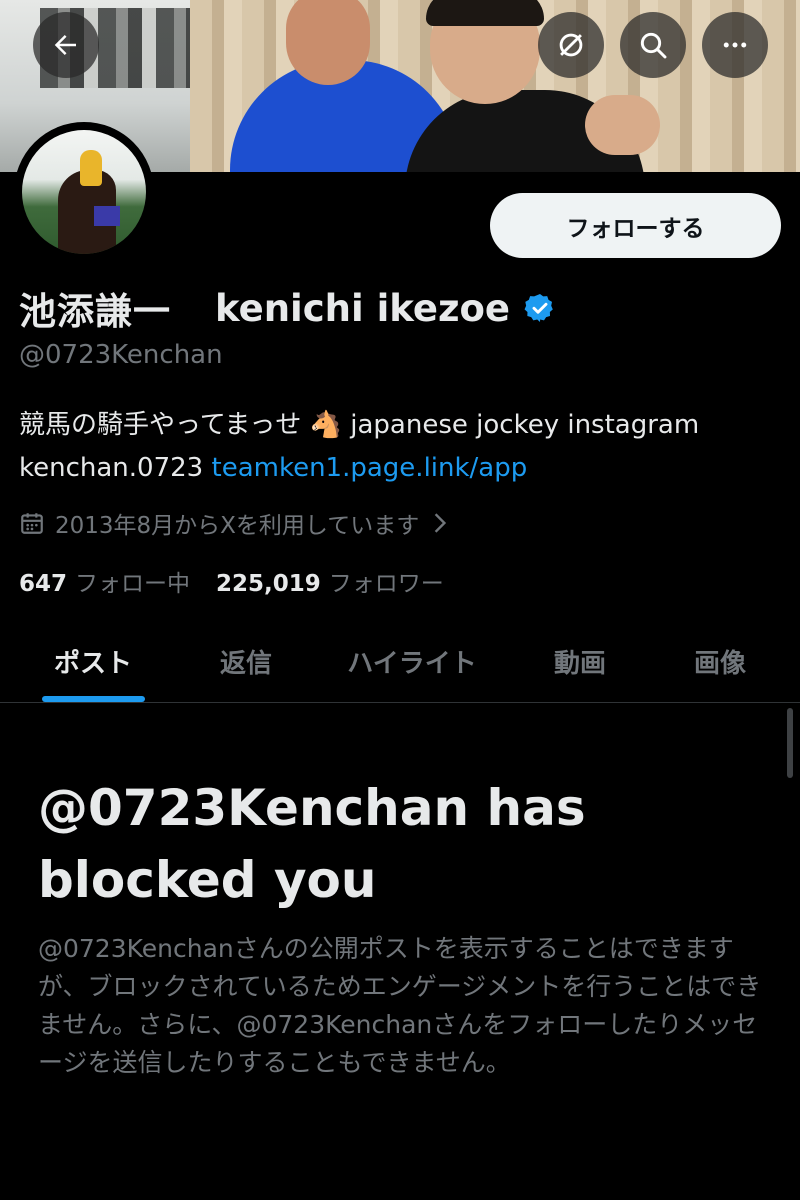 This screenshot has height=1200, width=800. Describe the element at coordinates (32, 523) in the screenshot. I see `calendar-icon` at that location.